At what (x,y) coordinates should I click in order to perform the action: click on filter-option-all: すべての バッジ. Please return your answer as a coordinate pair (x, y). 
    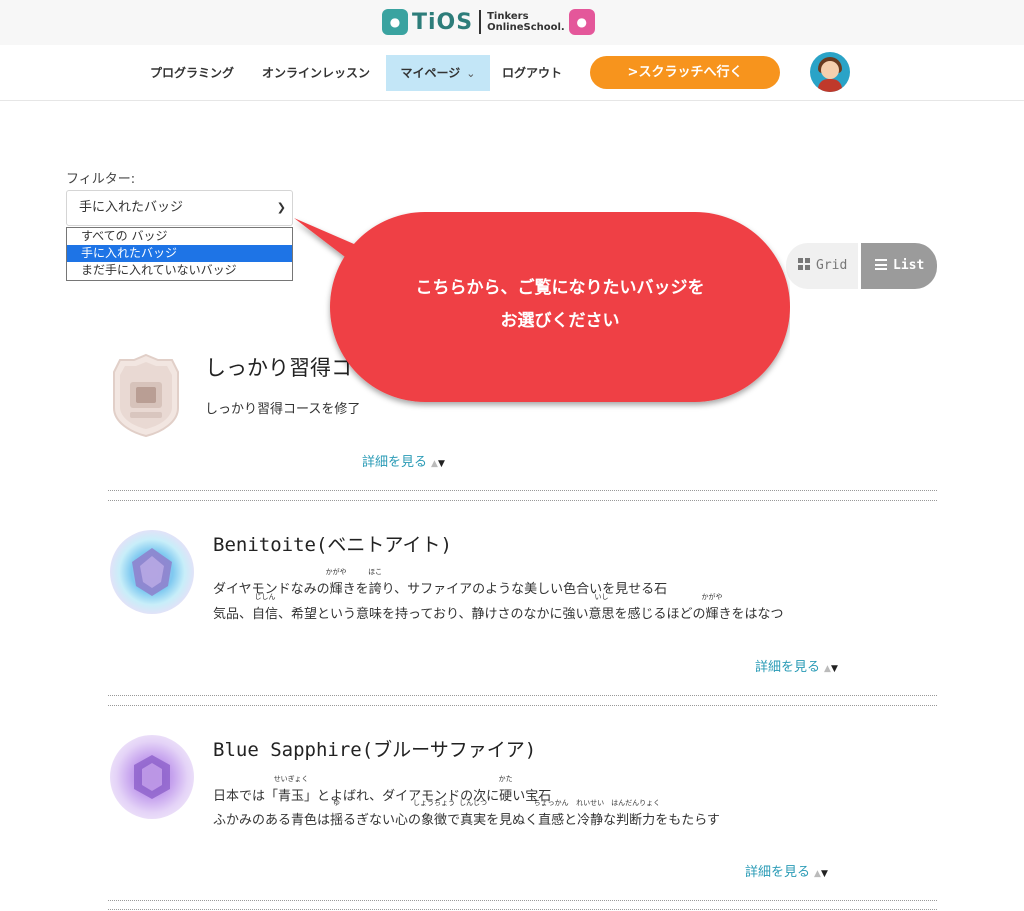
    Looking at the image, I should click on (179, 236).